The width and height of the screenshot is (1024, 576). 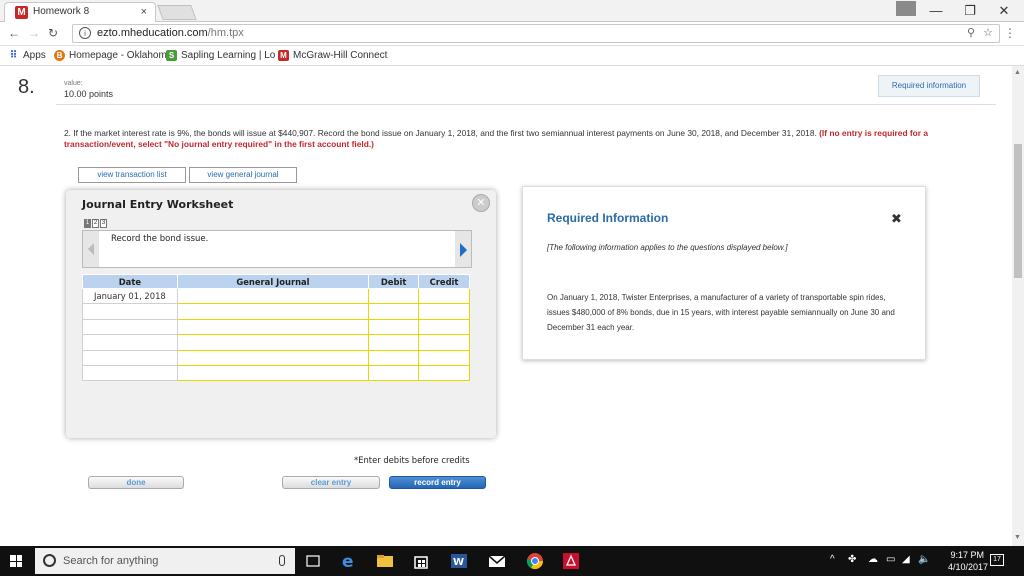 What do you see at coordinates (988, 32) in the screenshot?
I see `bookmark-star-icon: ☆` at bounding box center [988, 32].